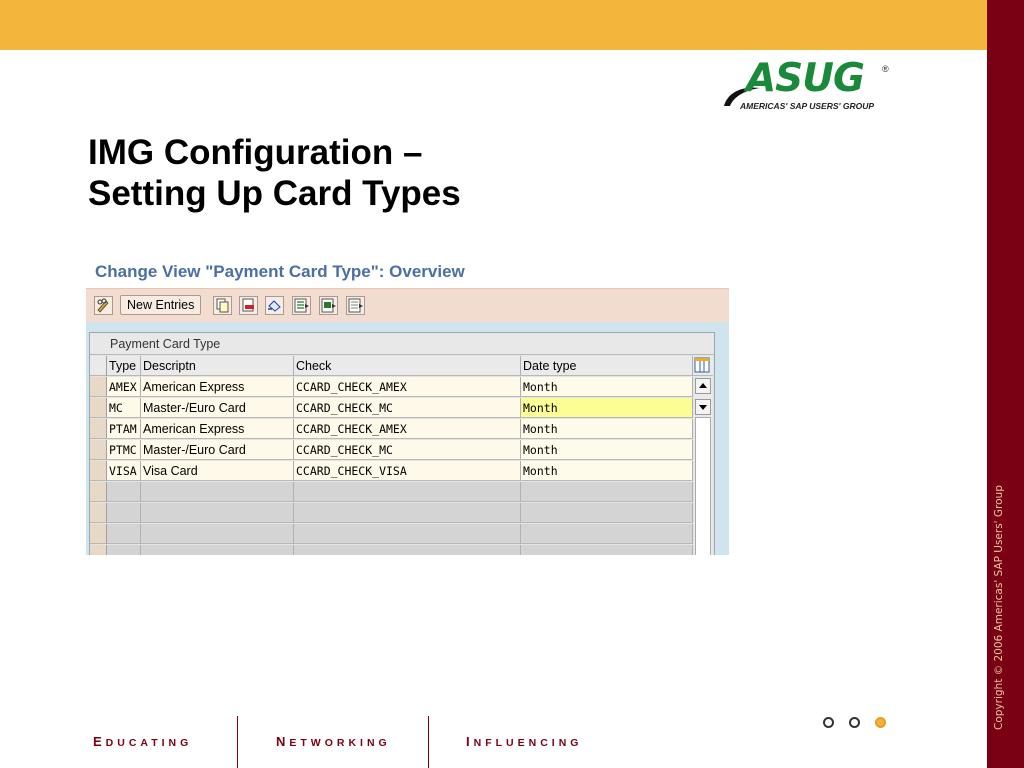 This screenshot has width=1024, height=768. Describe the element at coordinates (328, 305) in the screenshot. I see `select-block-icon` at that location.